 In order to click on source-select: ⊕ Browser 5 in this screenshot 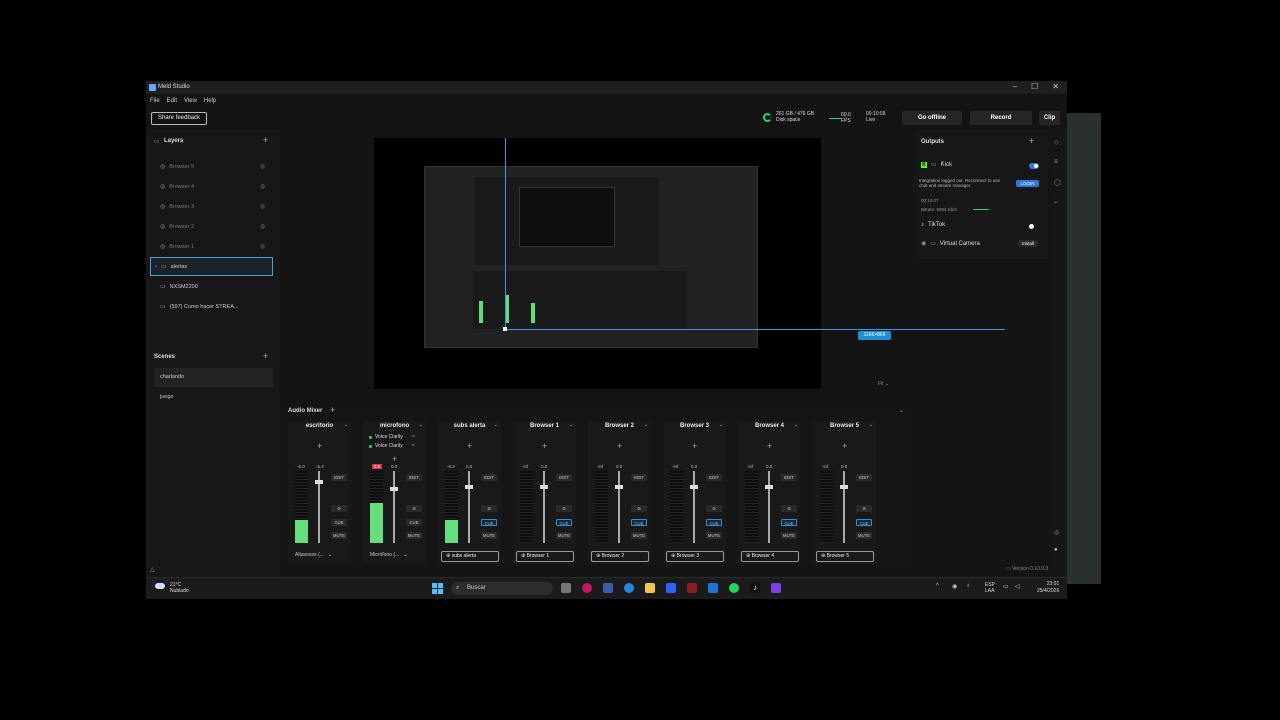, I will do `click(845, 556)`.